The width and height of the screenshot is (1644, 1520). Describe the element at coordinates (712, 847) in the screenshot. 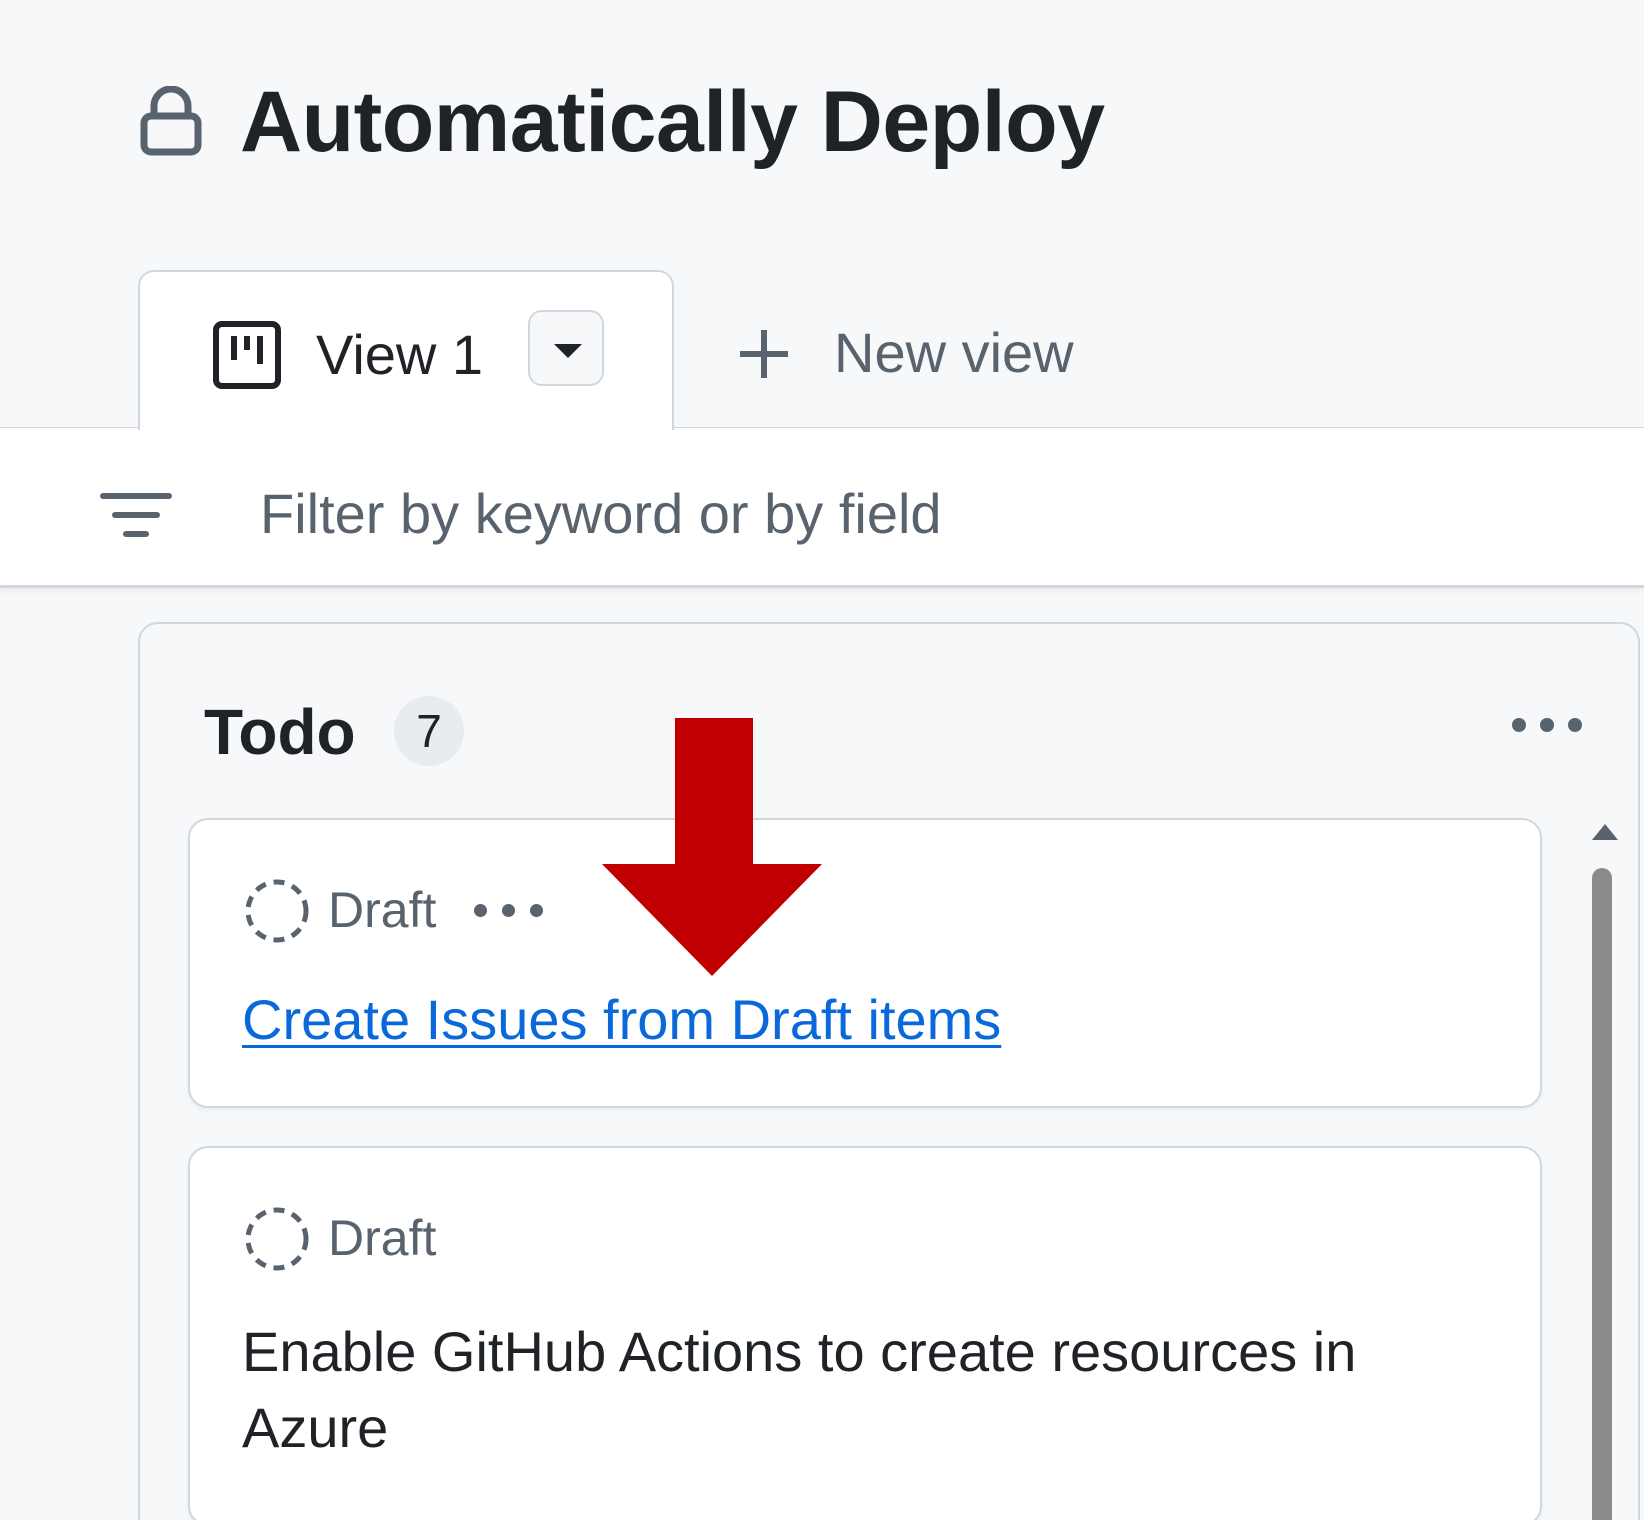

I see `annotation-arrow-icon` at that location.